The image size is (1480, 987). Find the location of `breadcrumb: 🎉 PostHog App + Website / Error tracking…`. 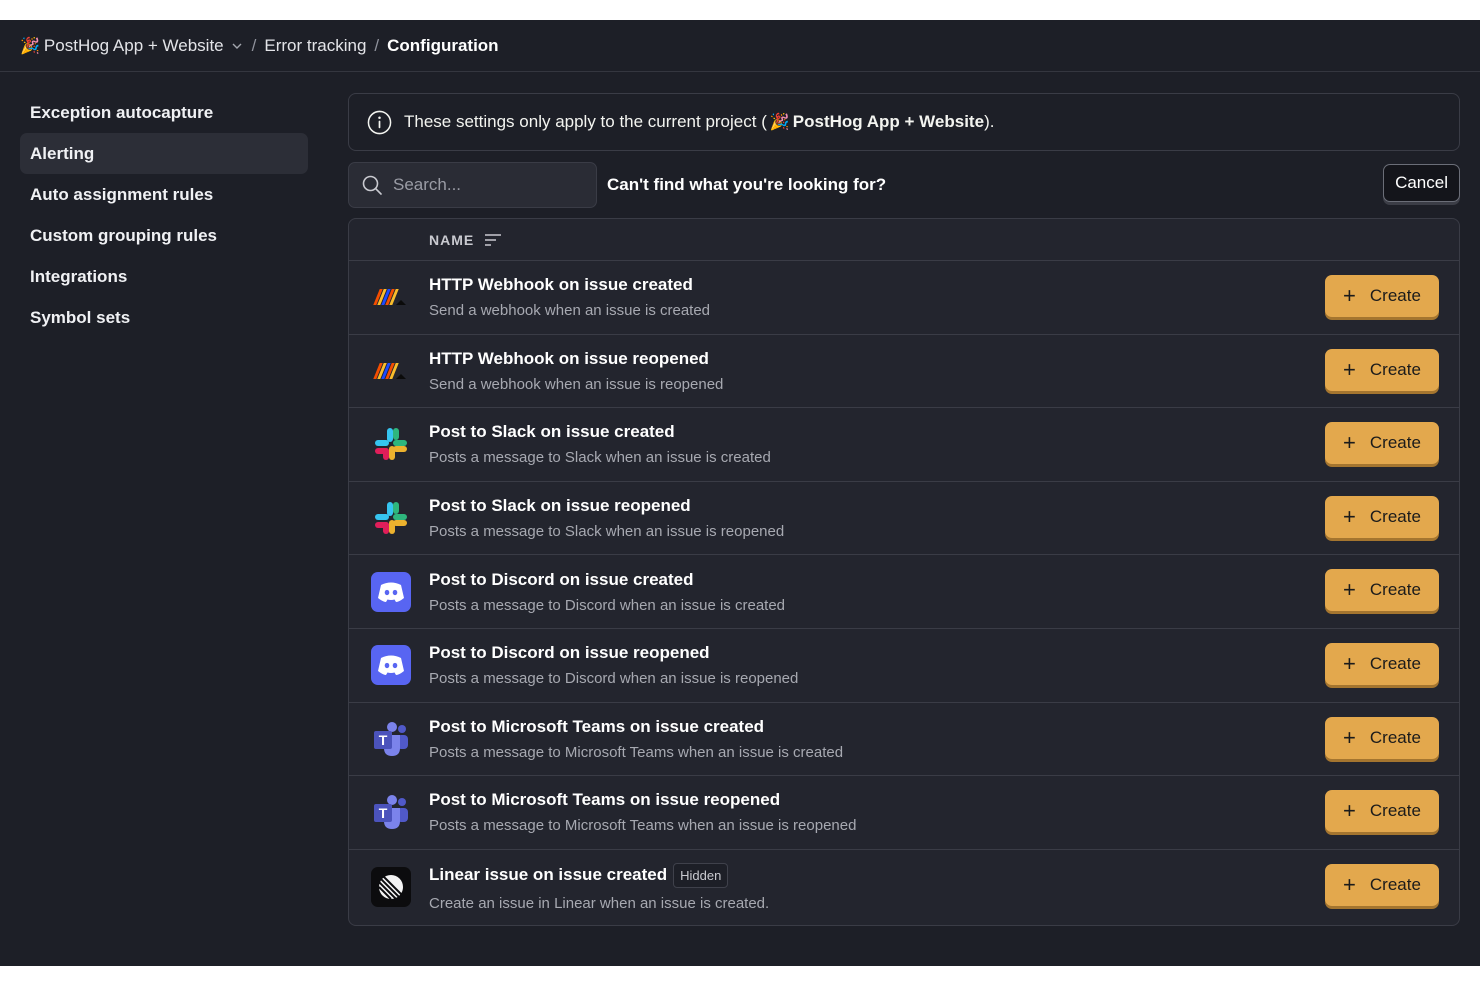

breadcrumb: 🎉 PostHog App + Website / Error tracking… is located at coordinates (740, 46).